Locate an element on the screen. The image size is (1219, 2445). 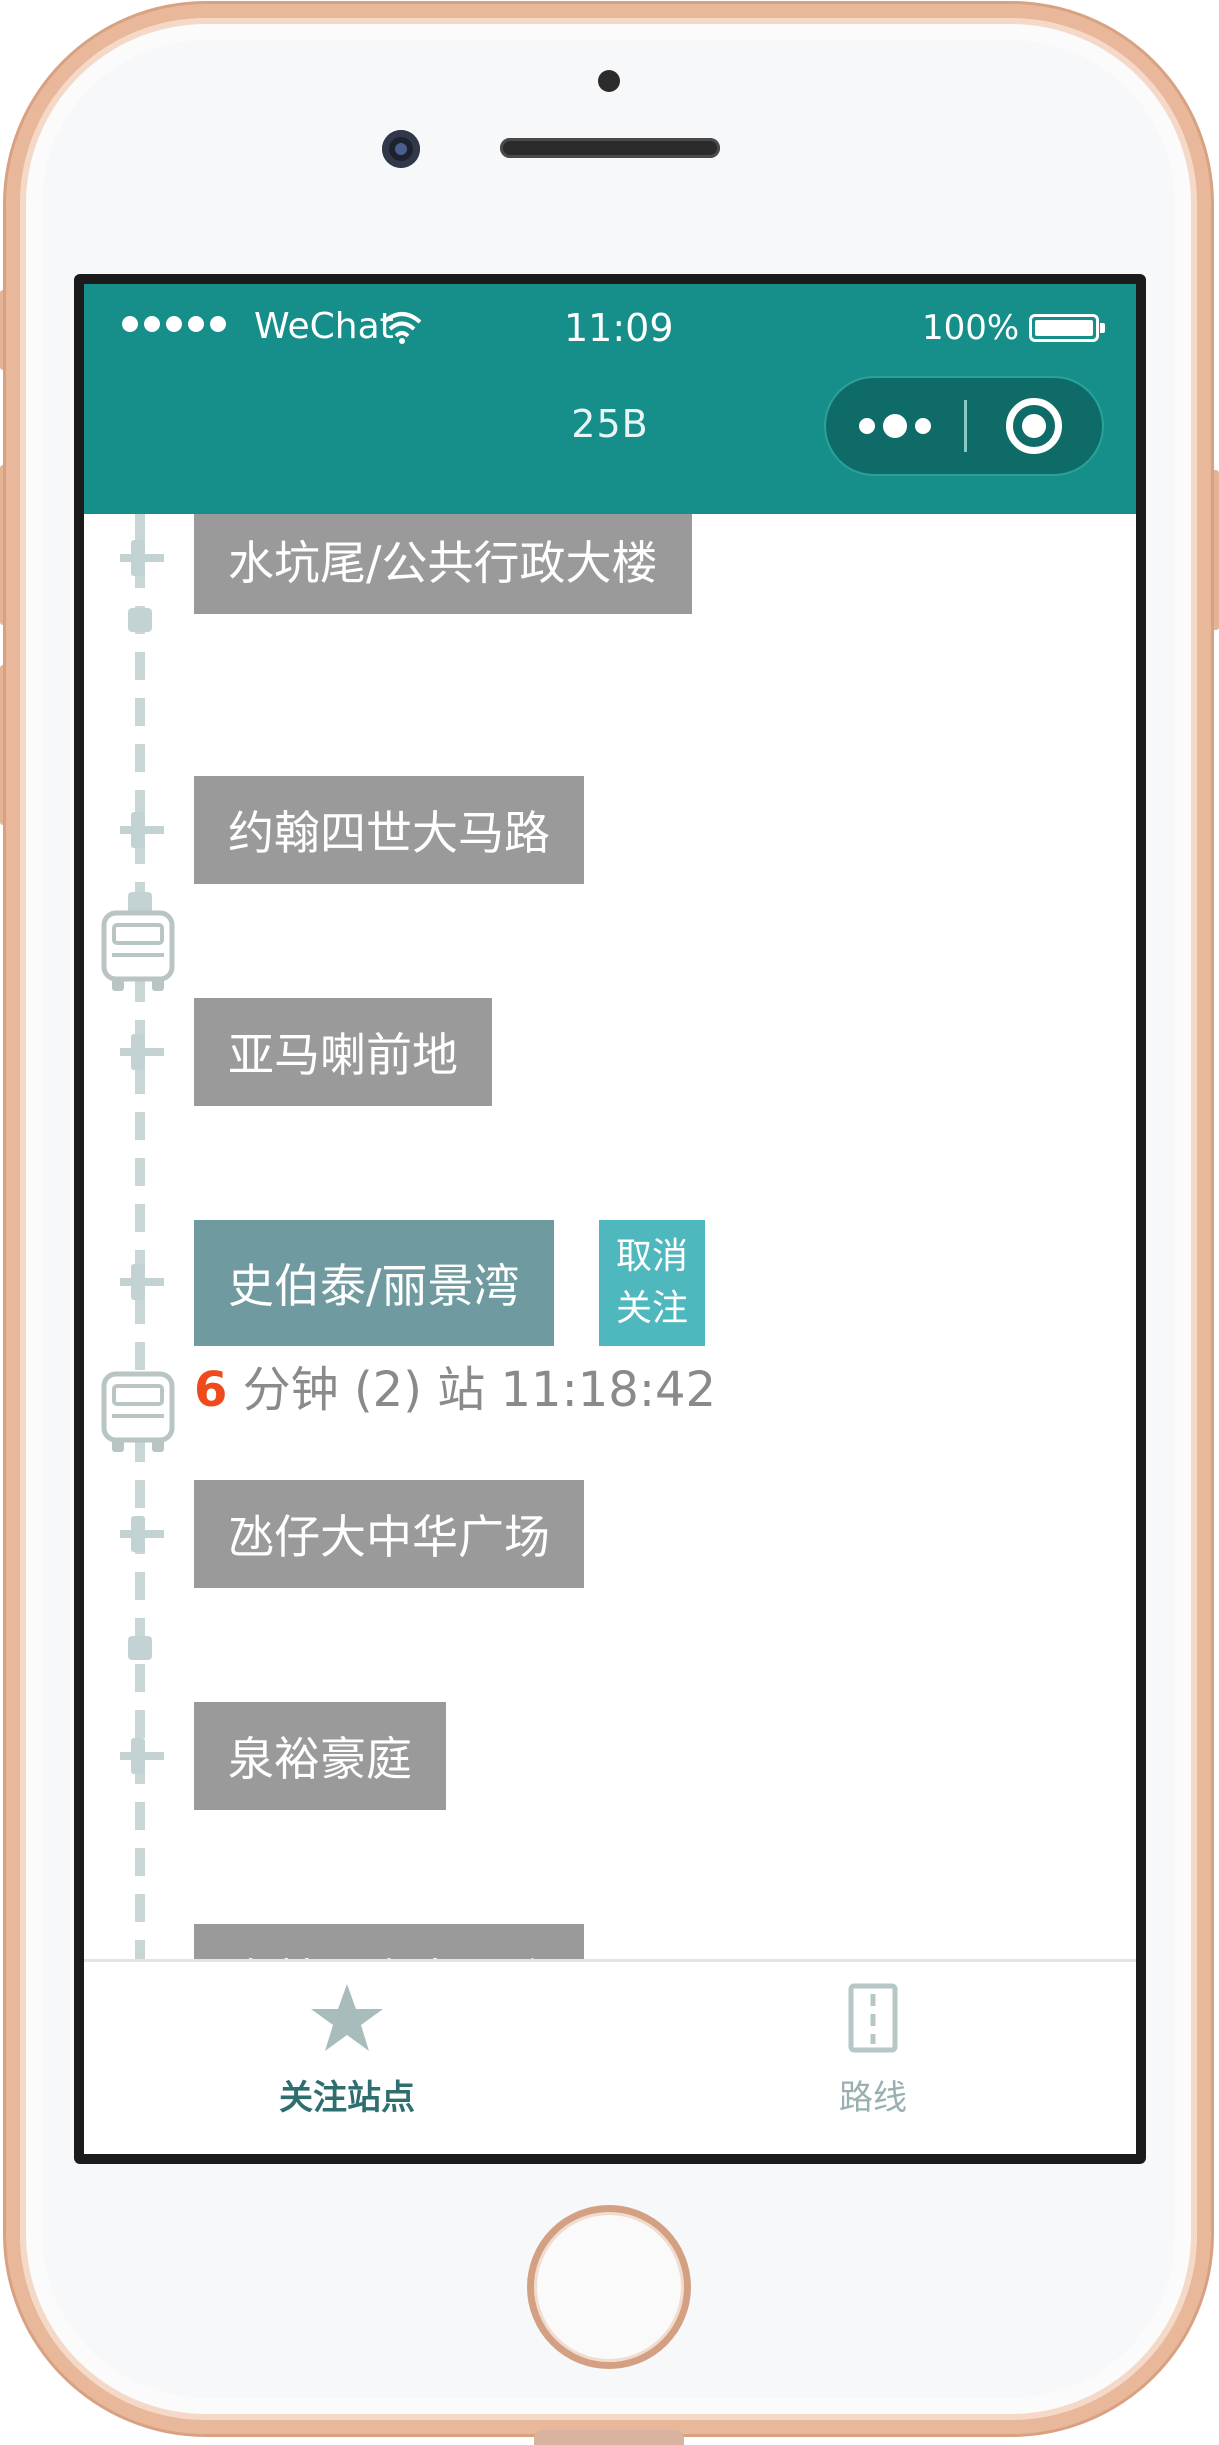
stop-name: 奥林匹克大马路 is located at coordinates (389, 1941).